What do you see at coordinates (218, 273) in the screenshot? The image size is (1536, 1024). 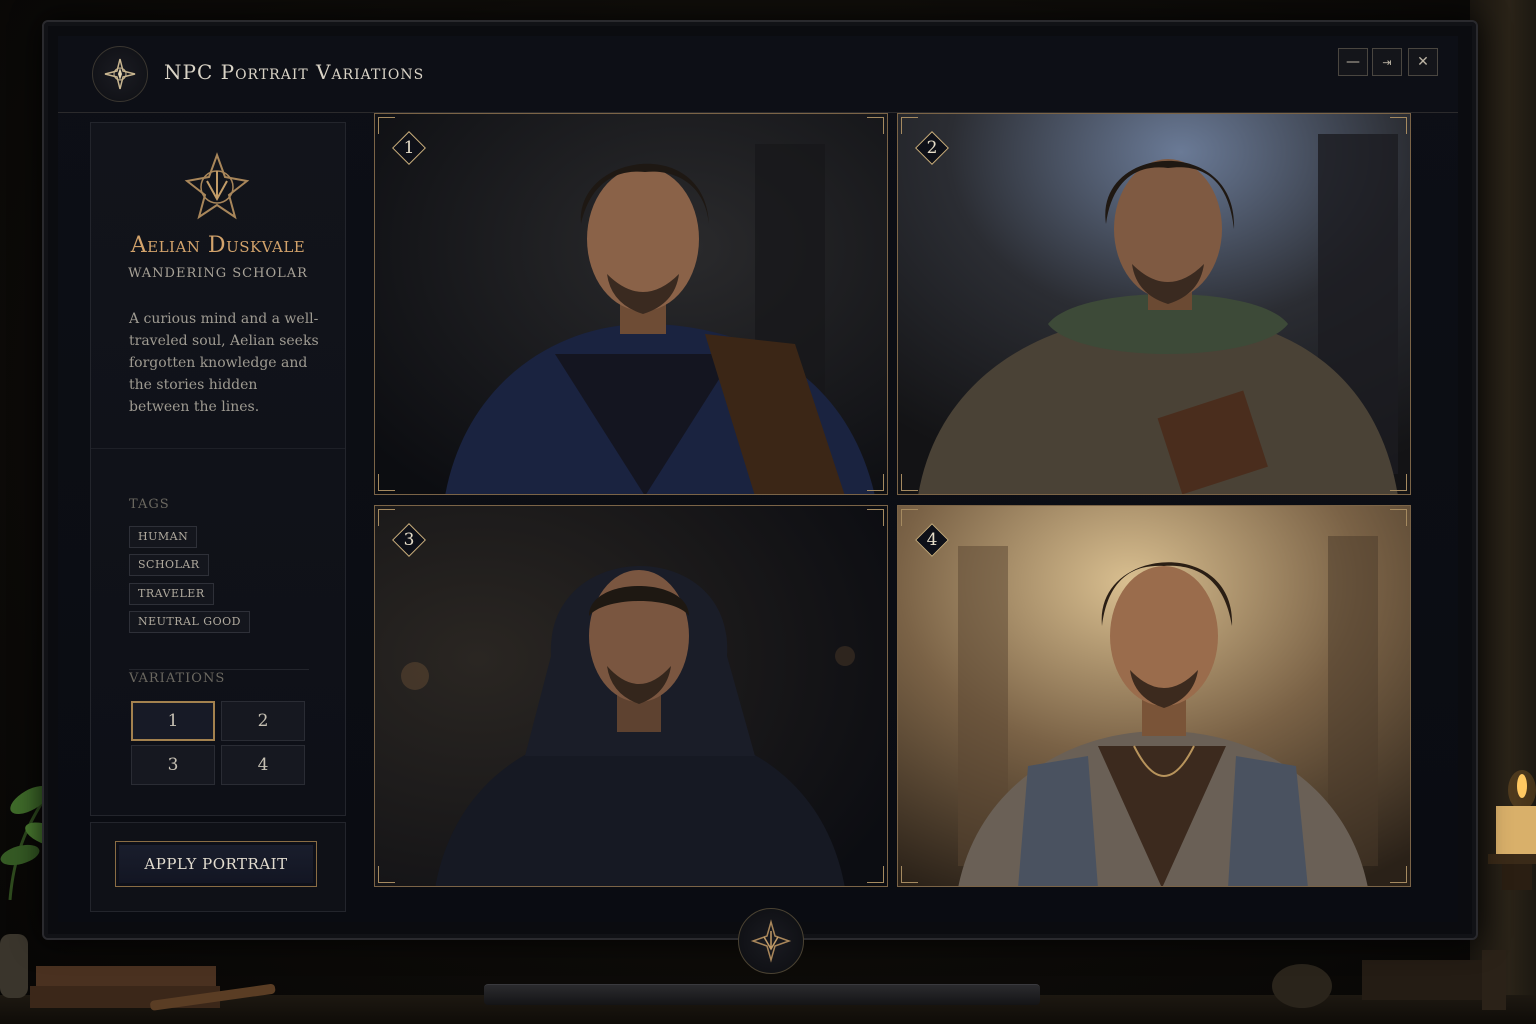 I see `npc-class: WANDERING SCHOLAR` at bounding box center [218, 273].